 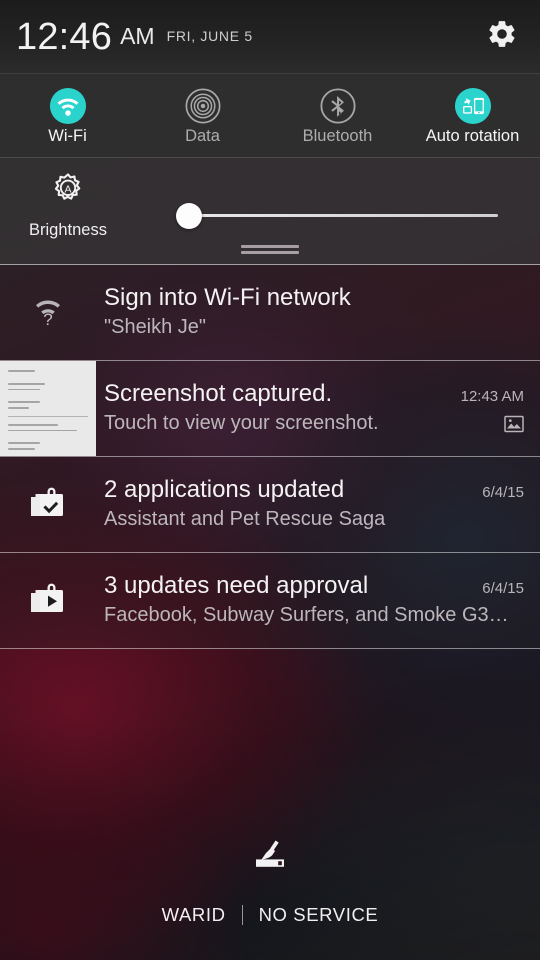 I want to click on auto-rotate-icon, so click(x=473, y=106).